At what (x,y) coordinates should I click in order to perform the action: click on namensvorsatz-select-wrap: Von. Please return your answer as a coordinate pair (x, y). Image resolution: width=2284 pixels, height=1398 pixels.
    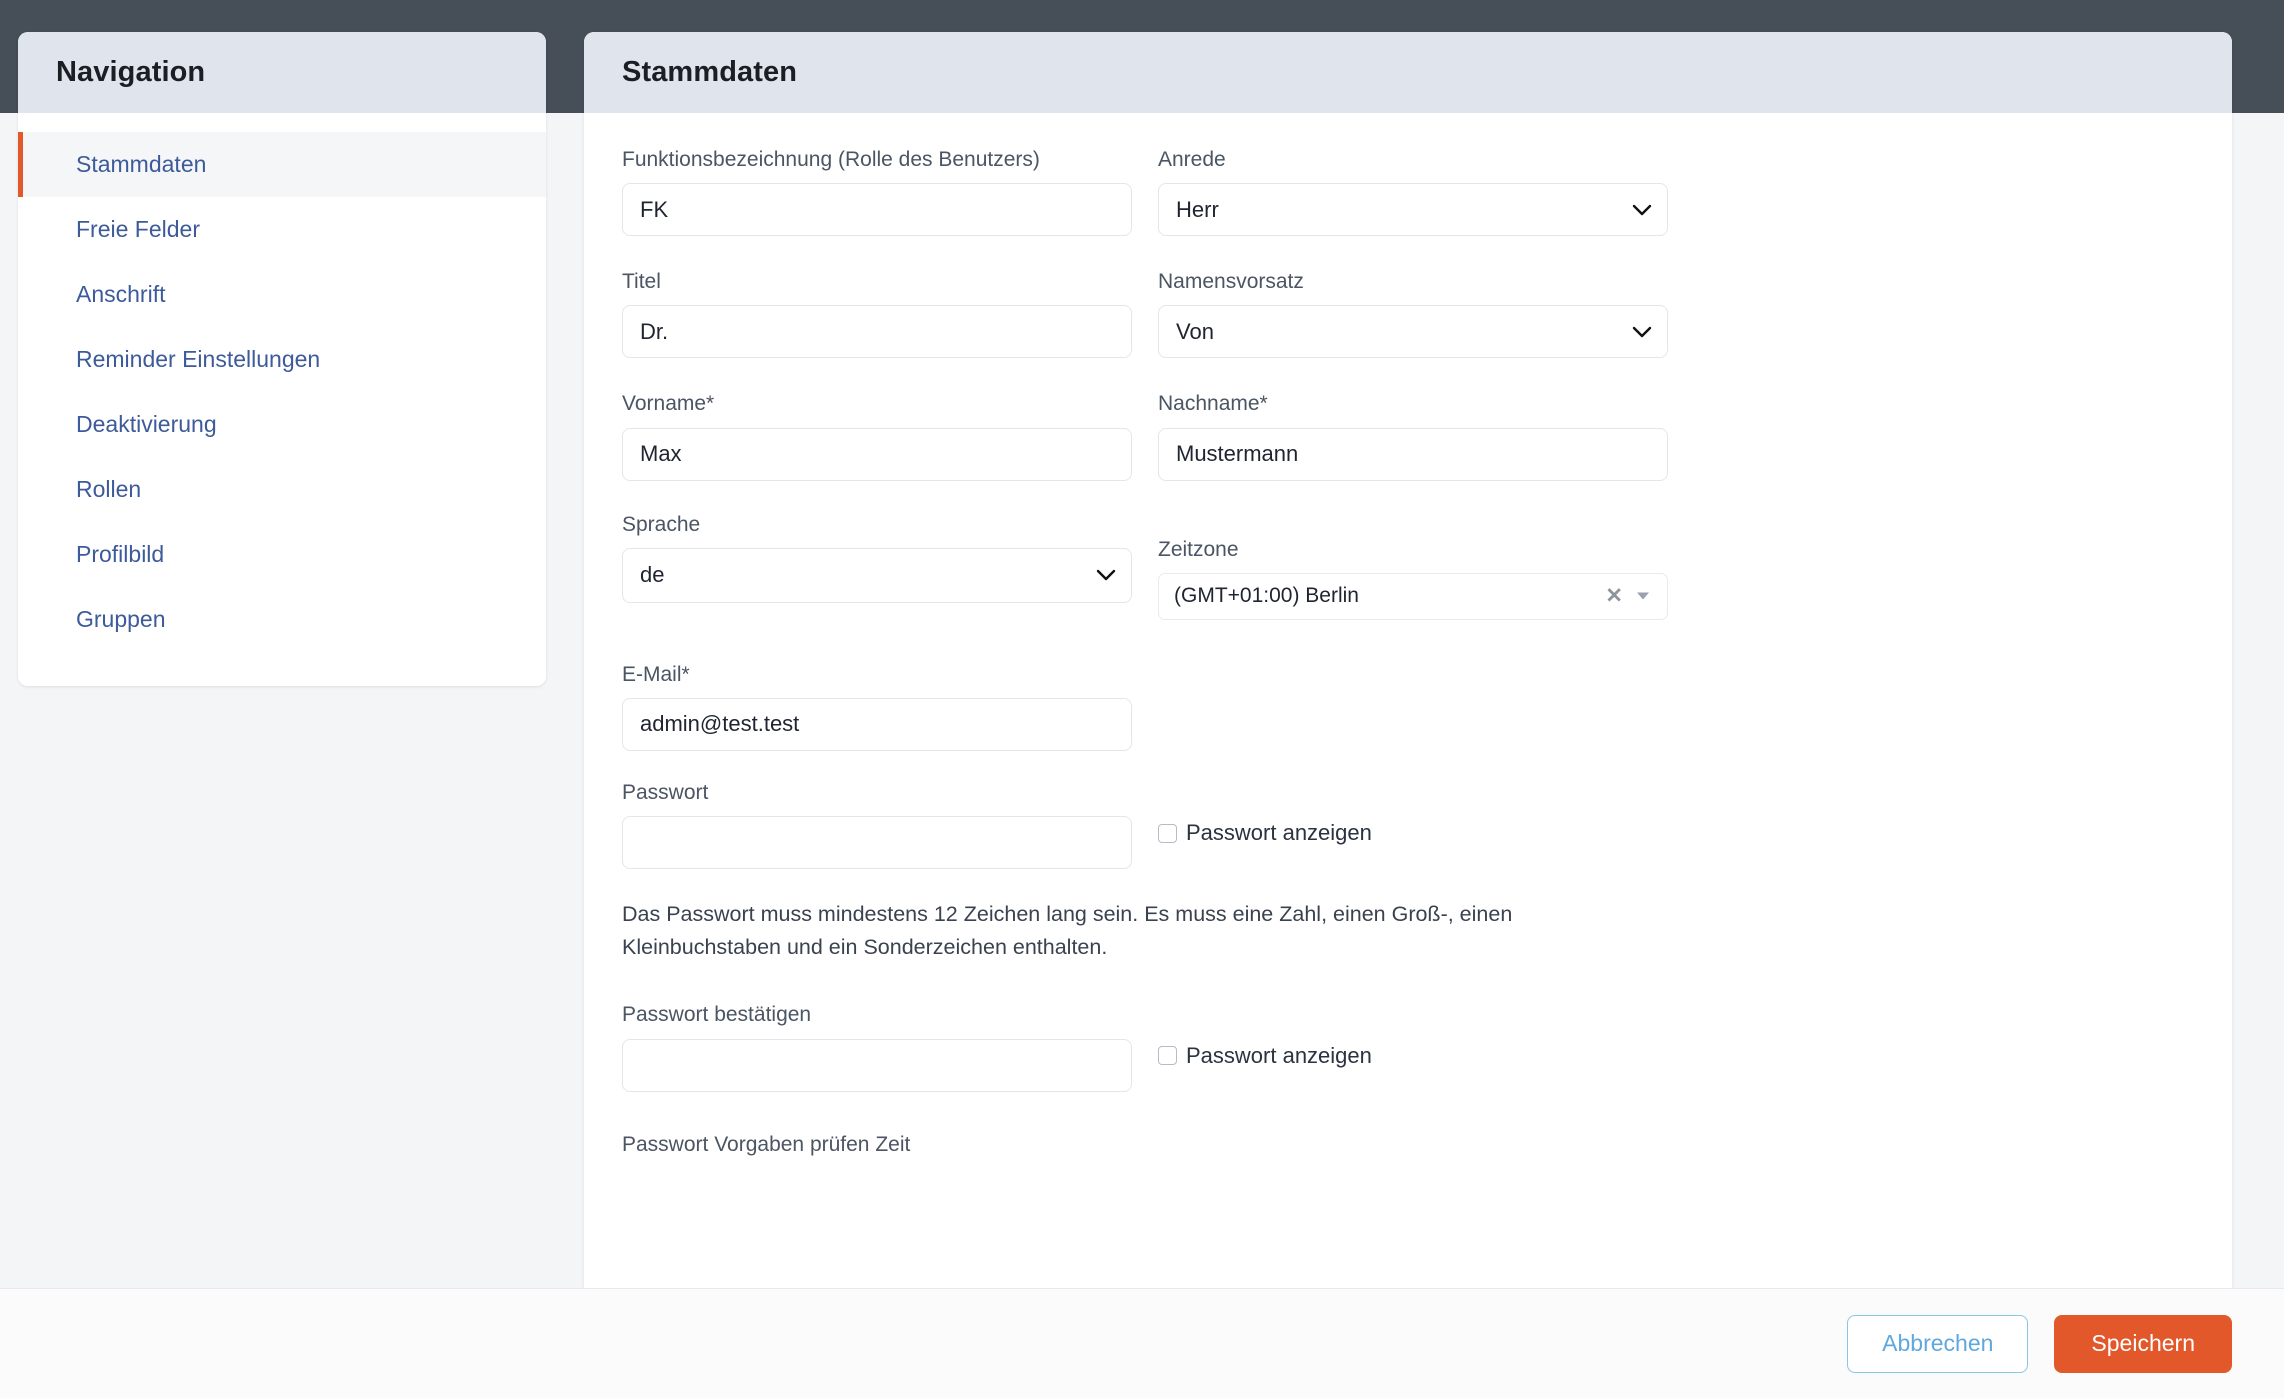
    Looking at the image, I should click on (1413, 332).